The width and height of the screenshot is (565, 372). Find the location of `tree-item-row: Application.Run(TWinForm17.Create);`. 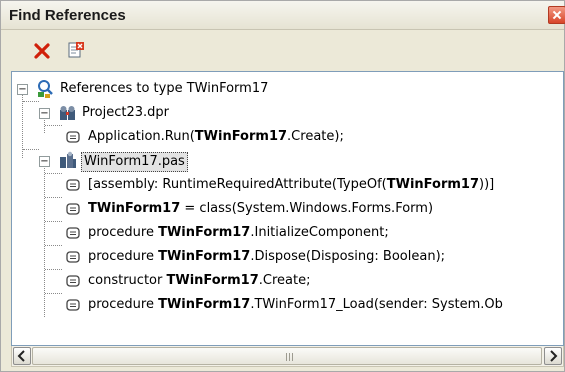

tree-item-row: Application.Run(TWinForm17.Create); is located at coordinates (287, 137).